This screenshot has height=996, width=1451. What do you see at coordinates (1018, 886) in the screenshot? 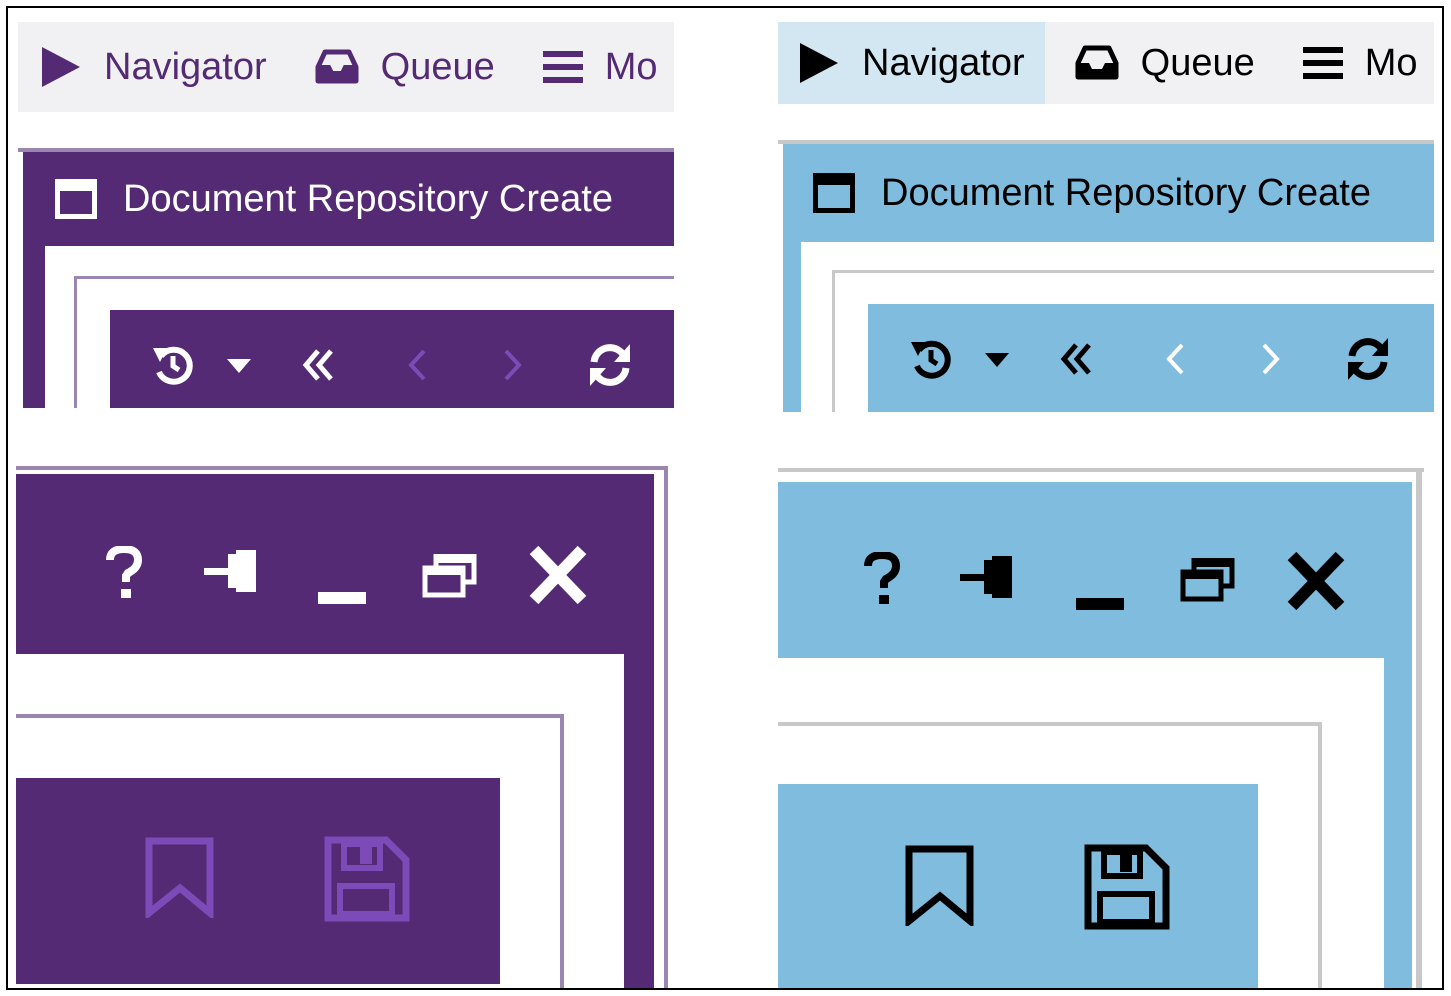
I see `blue-action-bar` at bounding box center [1018, 886].